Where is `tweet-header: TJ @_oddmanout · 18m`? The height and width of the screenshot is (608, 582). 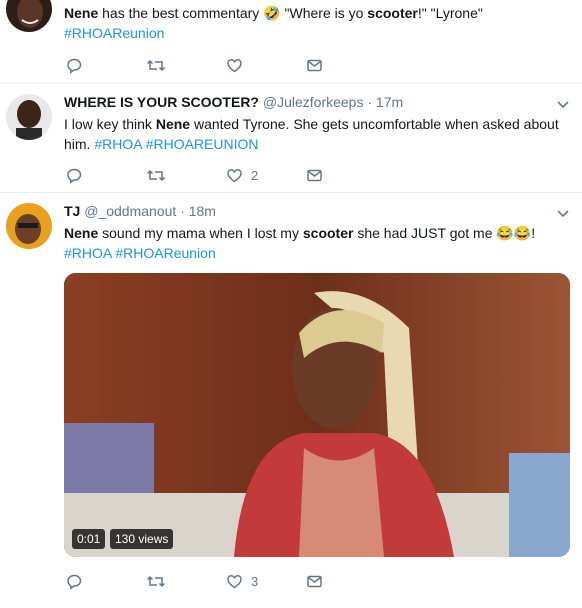
tweet-header: TJ @_oddmanout · 18m is located at coordinates (140, 211).